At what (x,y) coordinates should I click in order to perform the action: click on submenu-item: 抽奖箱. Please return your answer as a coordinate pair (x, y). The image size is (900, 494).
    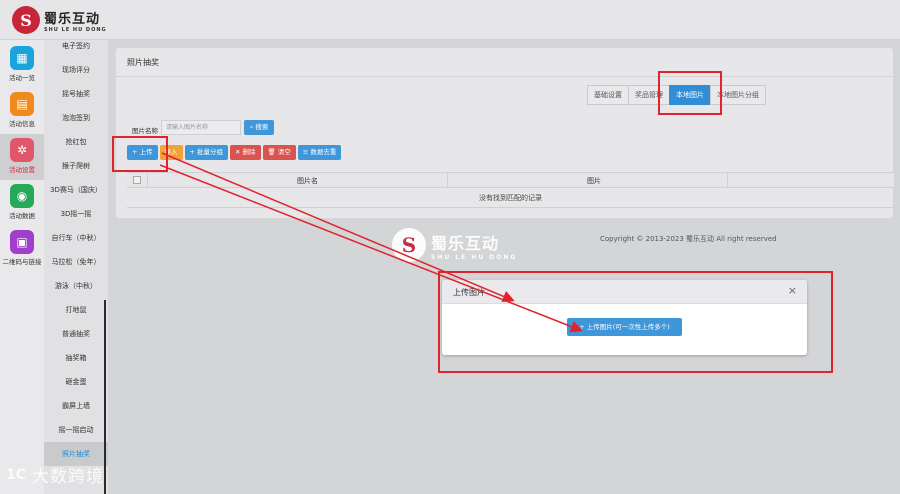
    Looking at the image, I should click on (76, 358).